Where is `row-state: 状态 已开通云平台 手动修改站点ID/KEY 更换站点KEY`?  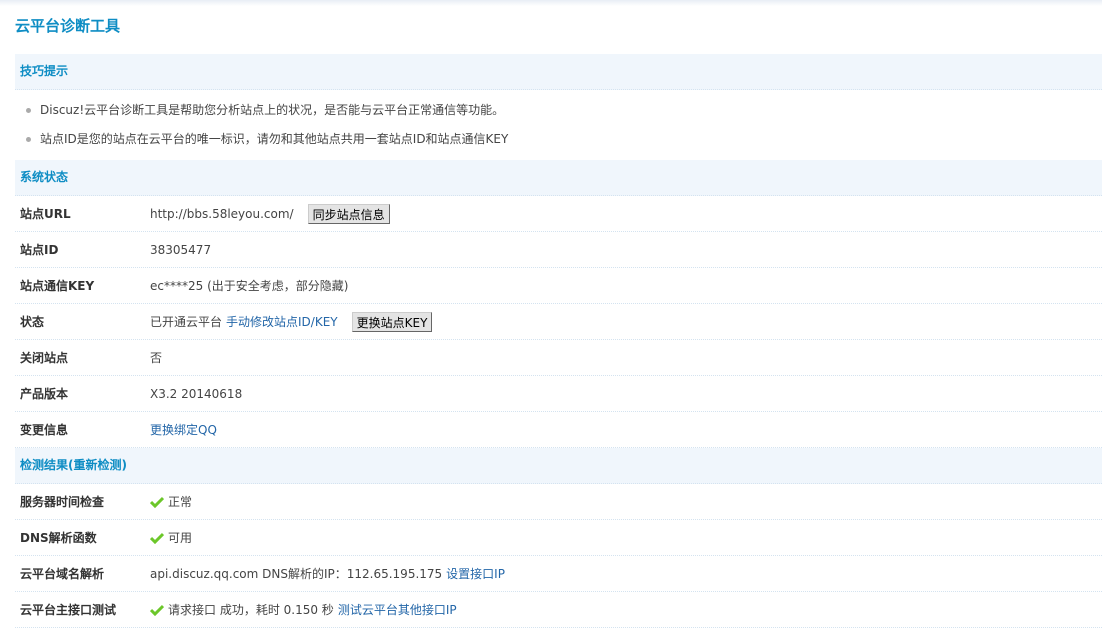 row-state: 状态 已开通云平台 手动修改站点ID/KEY 更换站点KEY is located at coordinates (558, 322).